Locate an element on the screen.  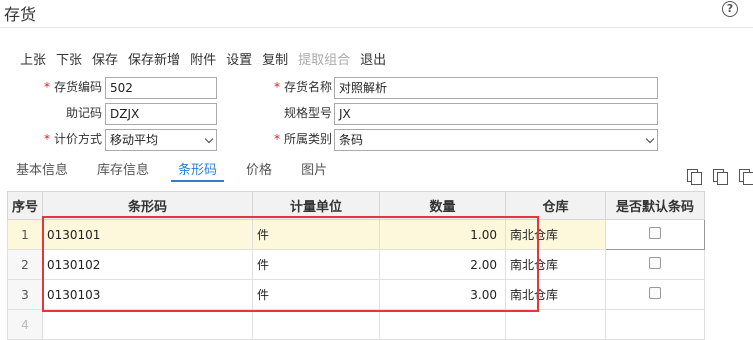
table-row: 3 0130103 件 3.00 南北仓库 is located at coordinates (356, 294).